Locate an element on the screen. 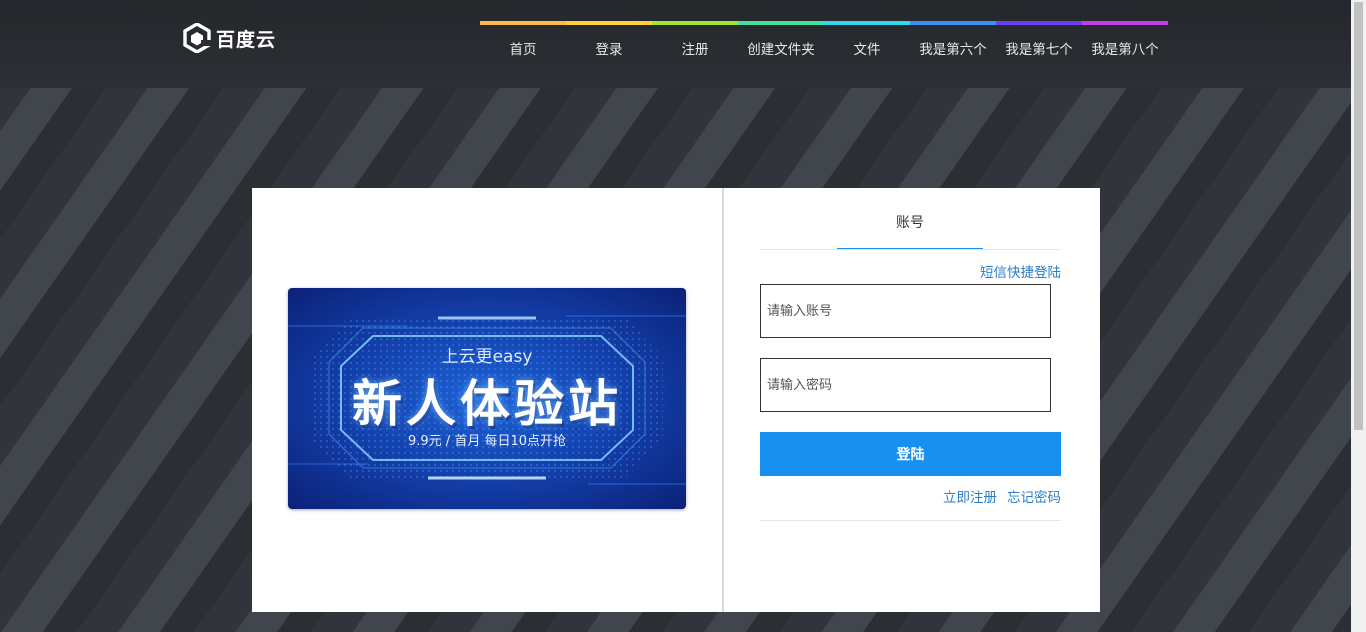 The width and height of the screenshot is (1366, 632). promo-banner: 上云更easy 新人体验站 9.9元 / 首月 每日10点开抢 is located at coordinates (487, 398).